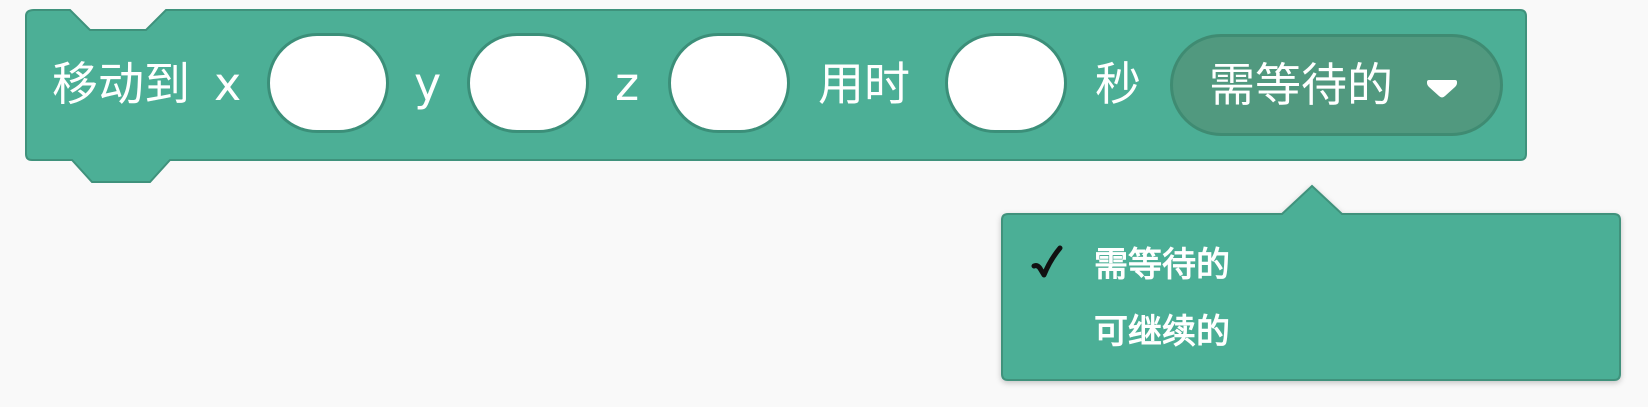  What do you see at coordinates (1162, 332) in the screenshot?
I see `menu-item-continue: 可继续的` at bounding box center [1162, 332].